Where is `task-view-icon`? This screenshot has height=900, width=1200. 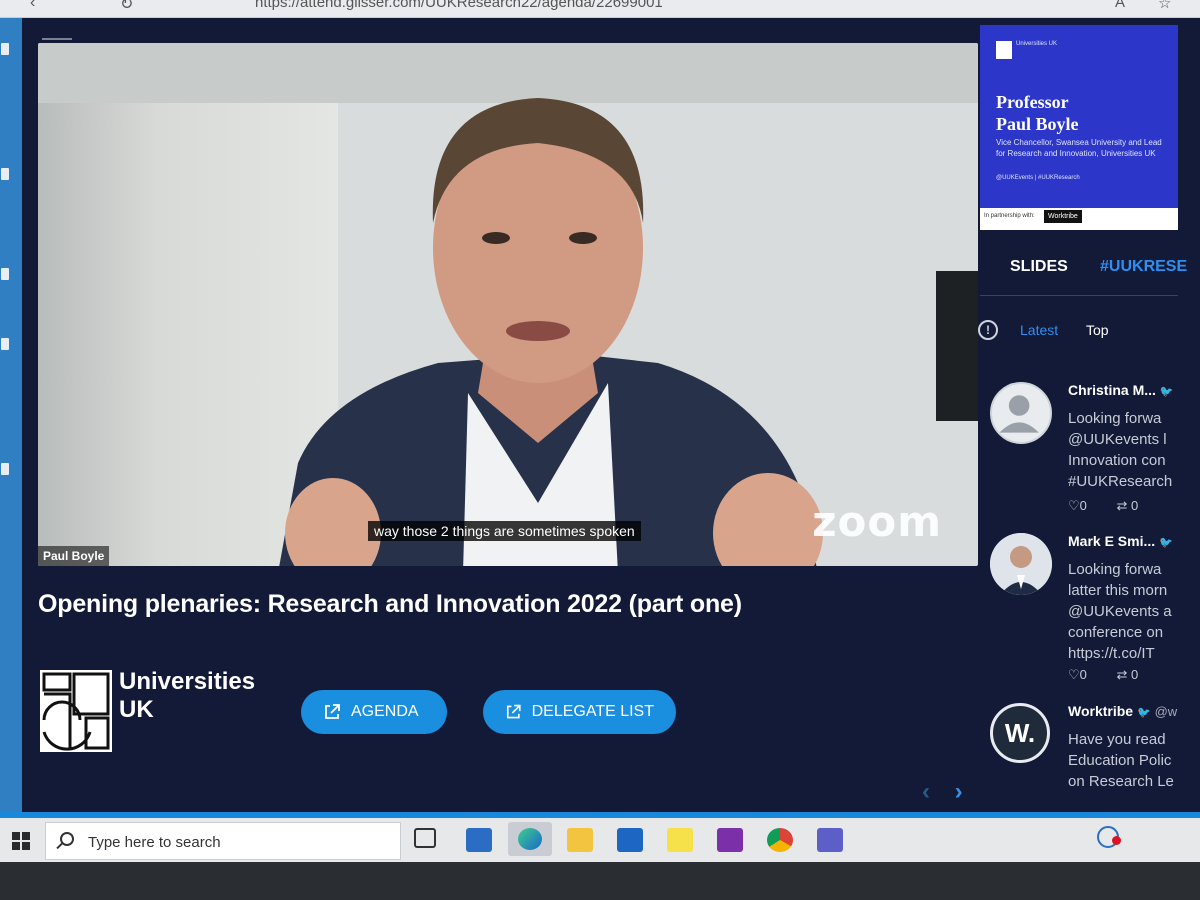 task-view-icon is located at coordinates (425, 838).